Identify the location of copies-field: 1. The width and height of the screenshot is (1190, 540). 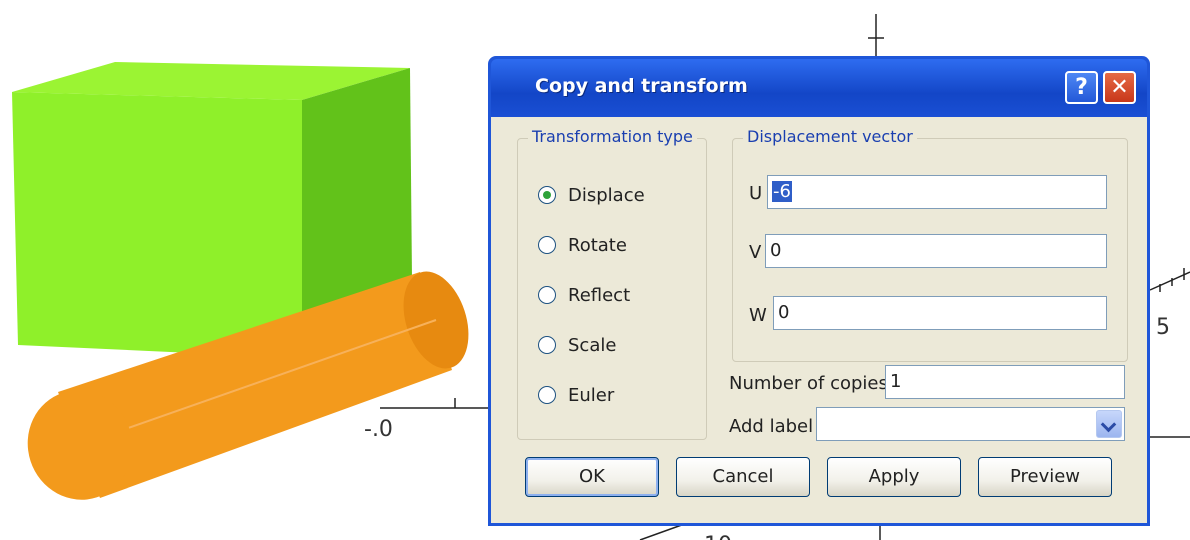
(1005, 382).